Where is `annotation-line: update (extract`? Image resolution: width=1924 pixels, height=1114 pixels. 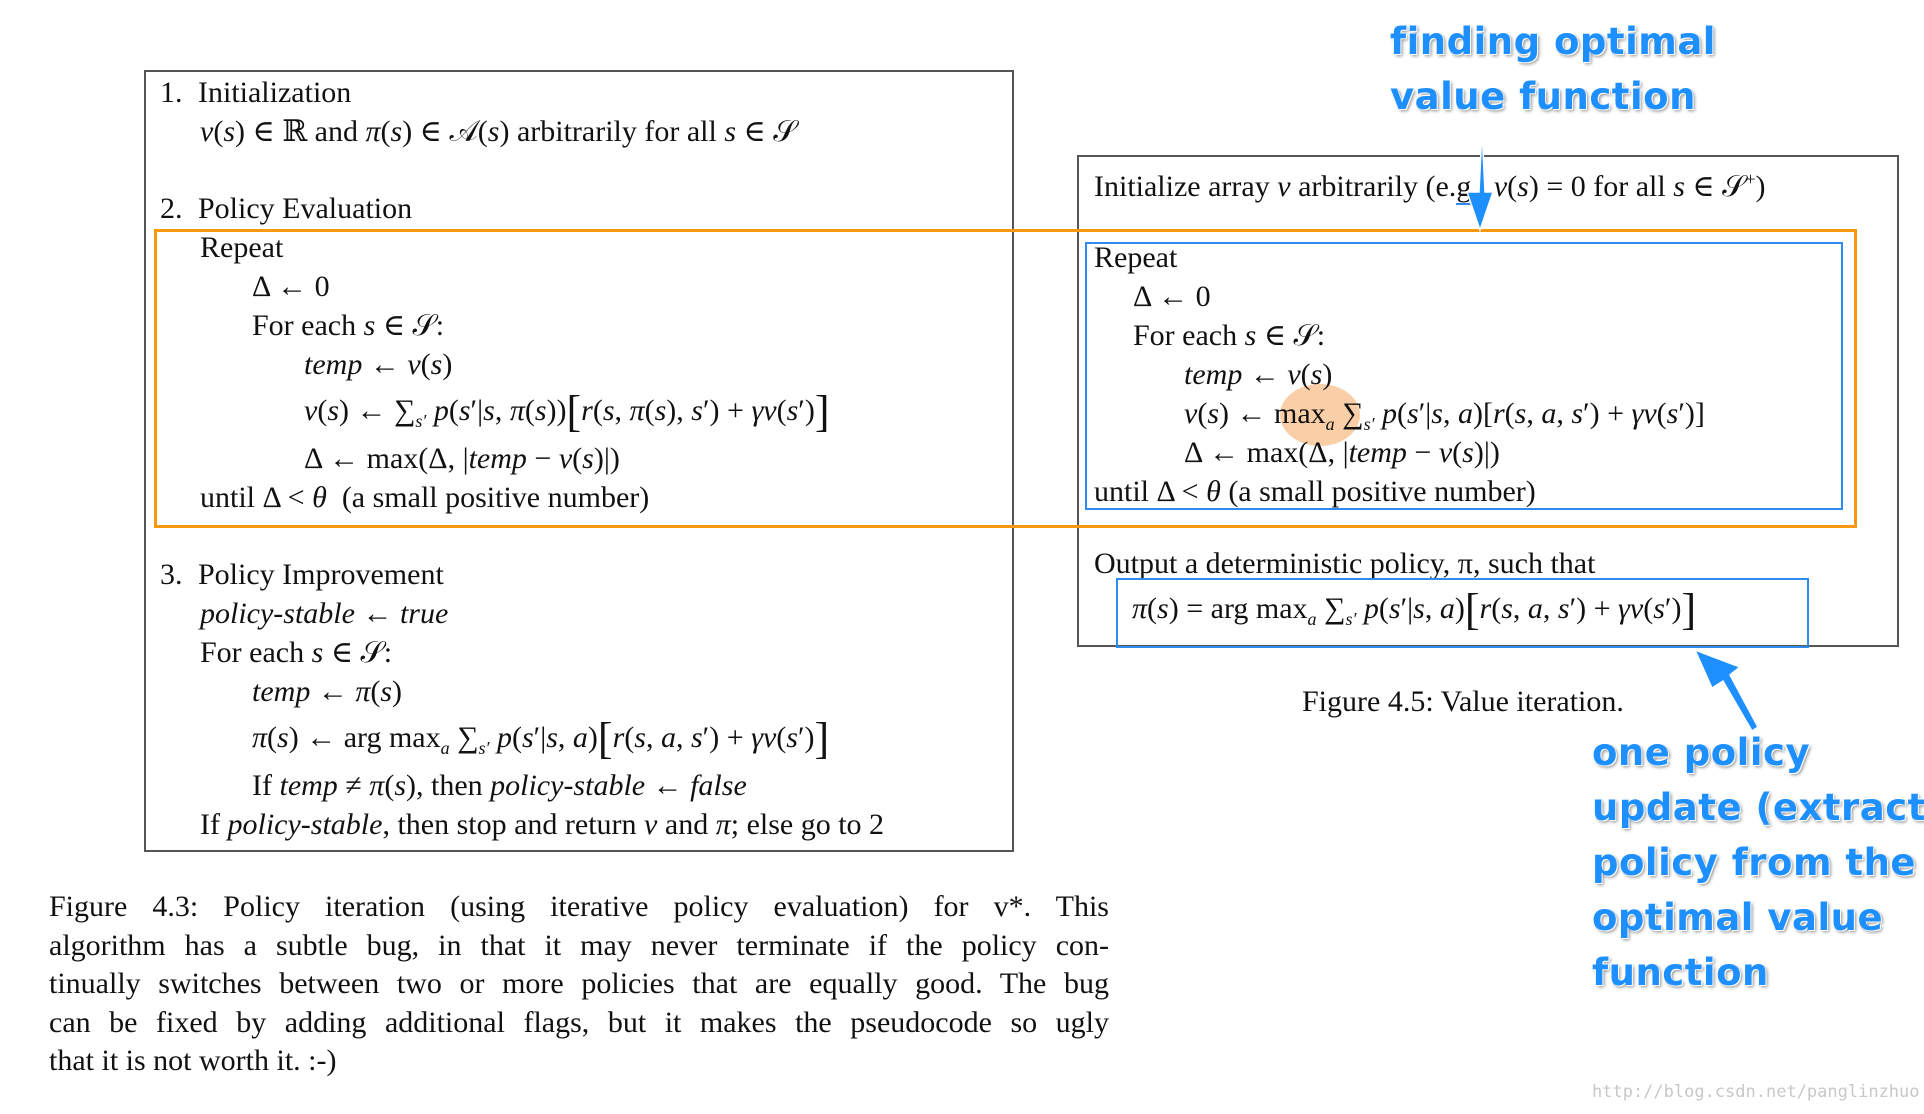
annotation-line: update (extract is located at coordinates (1758, 807).